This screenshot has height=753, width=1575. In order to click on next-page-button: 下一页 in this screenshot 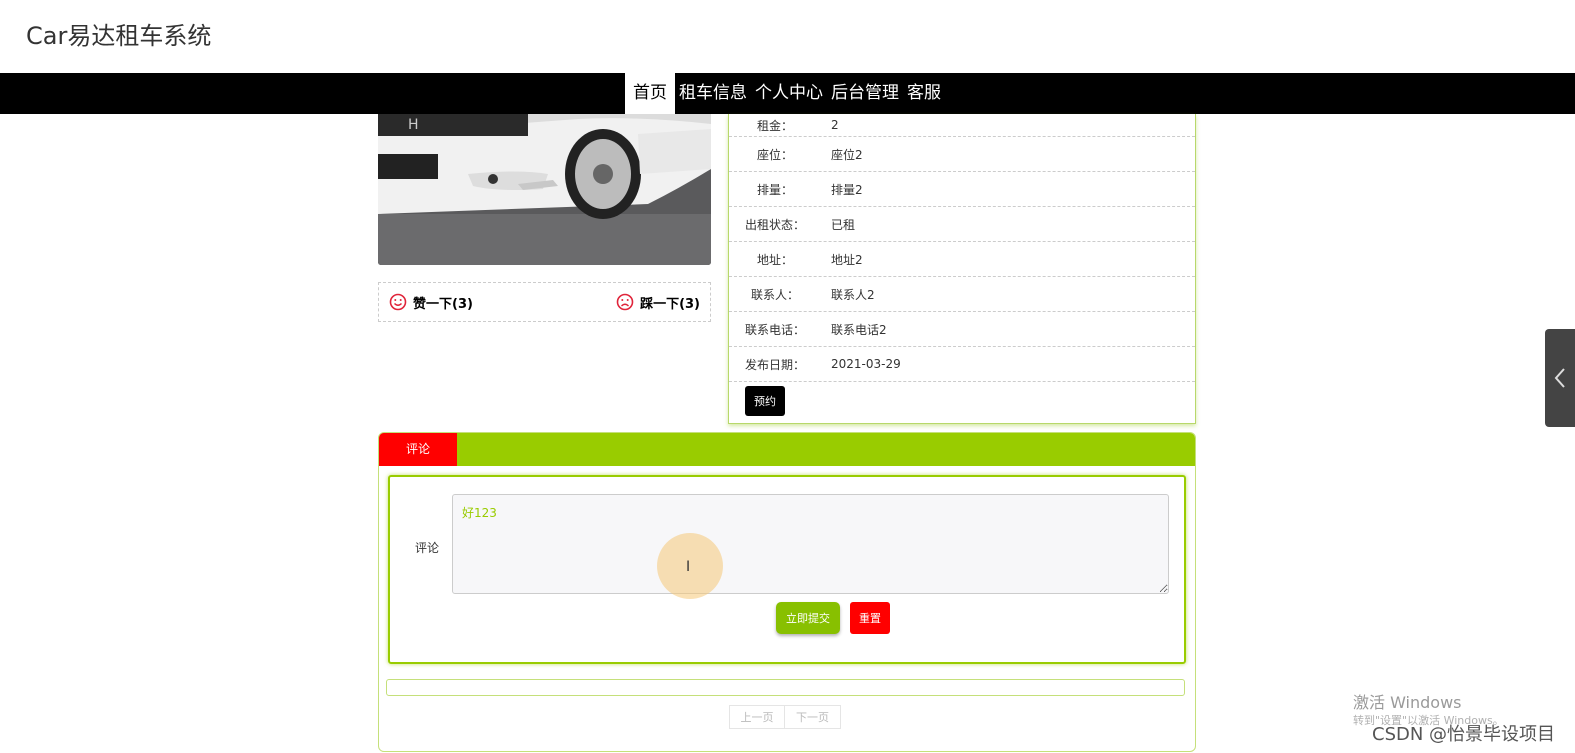, I will do `click(813, 717)`.